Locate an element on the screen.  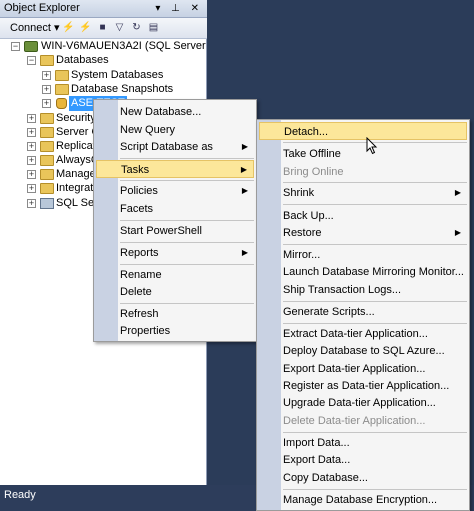
menu-item-facets: Facets is located at coordinates (175, 209).